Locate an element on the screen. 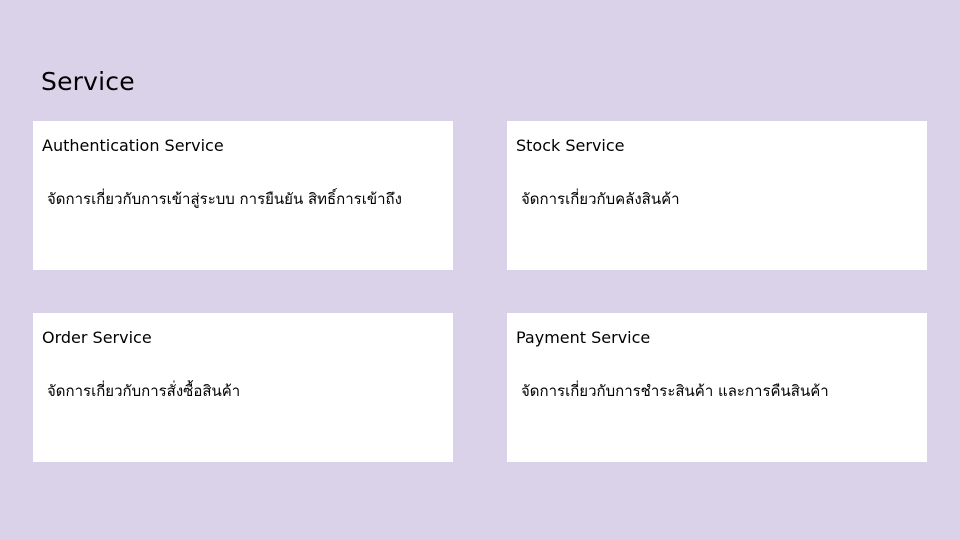 The image size is (960, 540). service-card-stock: Stock Service จัดการเกี่ยวกับคลังสินค้า is located at coordinates (717, 195).